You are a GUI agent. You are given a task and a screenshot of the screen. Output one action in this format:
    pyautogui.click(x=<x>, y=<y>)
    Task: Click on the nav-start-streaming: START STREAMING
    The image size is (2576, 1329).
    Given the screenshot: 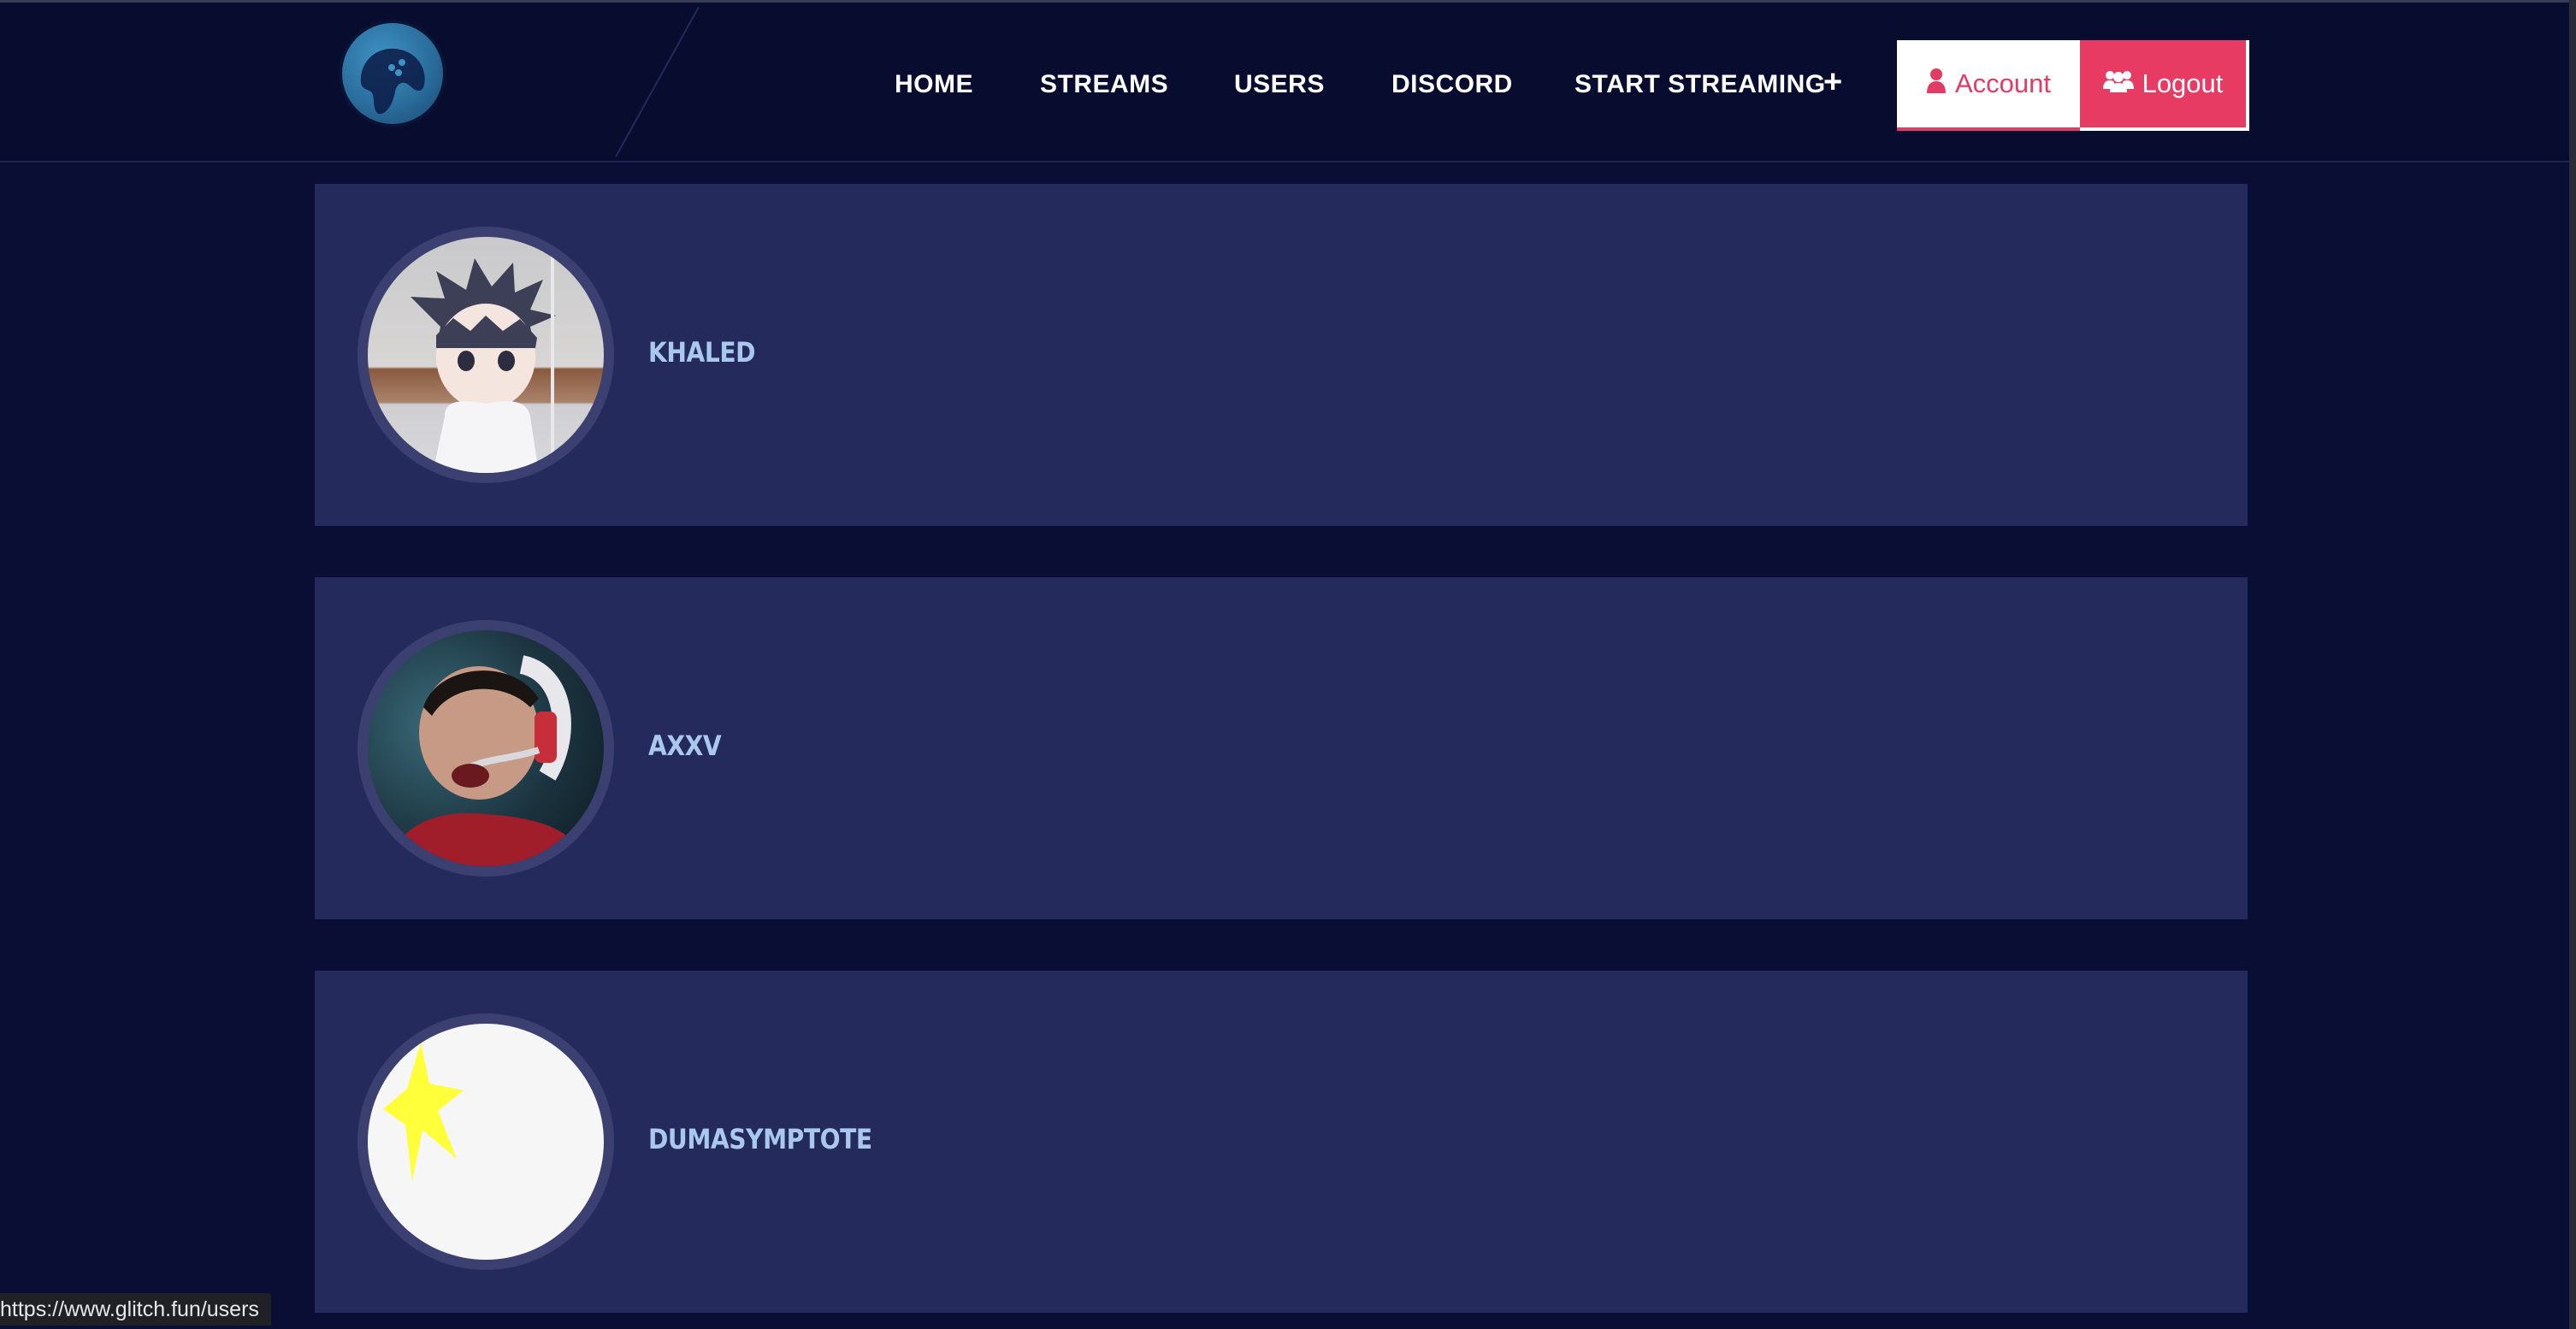 What is the action you would take?
    pyautogui.click(x=1700, y=85)
    